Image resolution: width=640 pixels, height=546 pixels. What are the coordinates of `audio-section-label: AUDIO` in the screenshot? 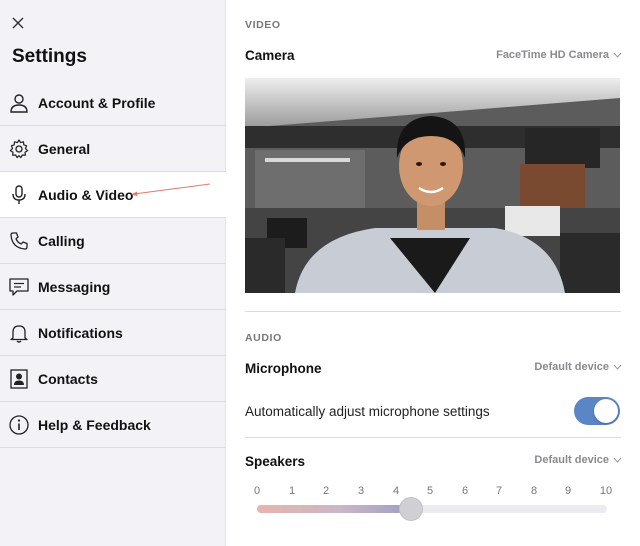 It's located at (263, 338).